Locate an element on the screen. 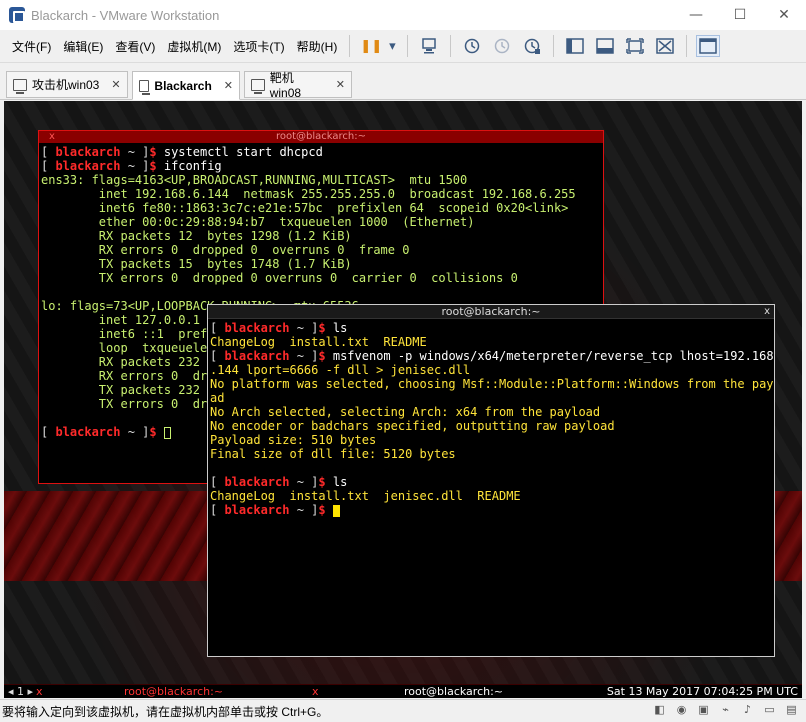  network-adapter-icon: ▣ is located at coordinates (703, 711).